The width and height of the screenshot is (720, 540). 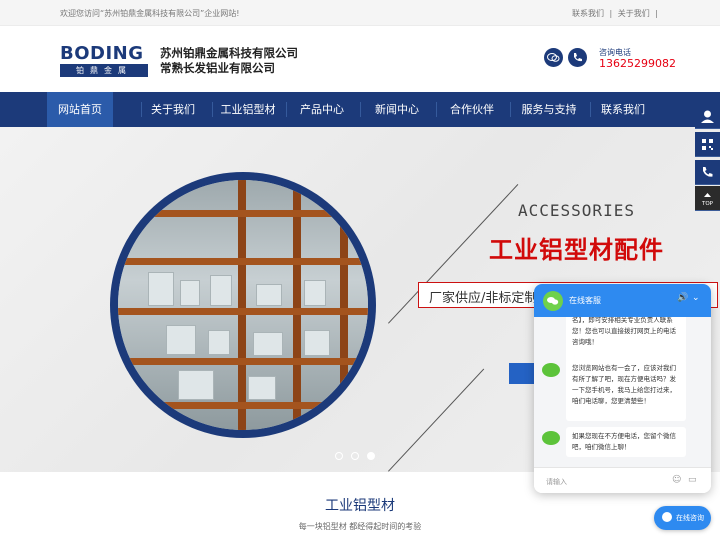 I want to click on chat-bubble-icon, so click(x=667, y=517).